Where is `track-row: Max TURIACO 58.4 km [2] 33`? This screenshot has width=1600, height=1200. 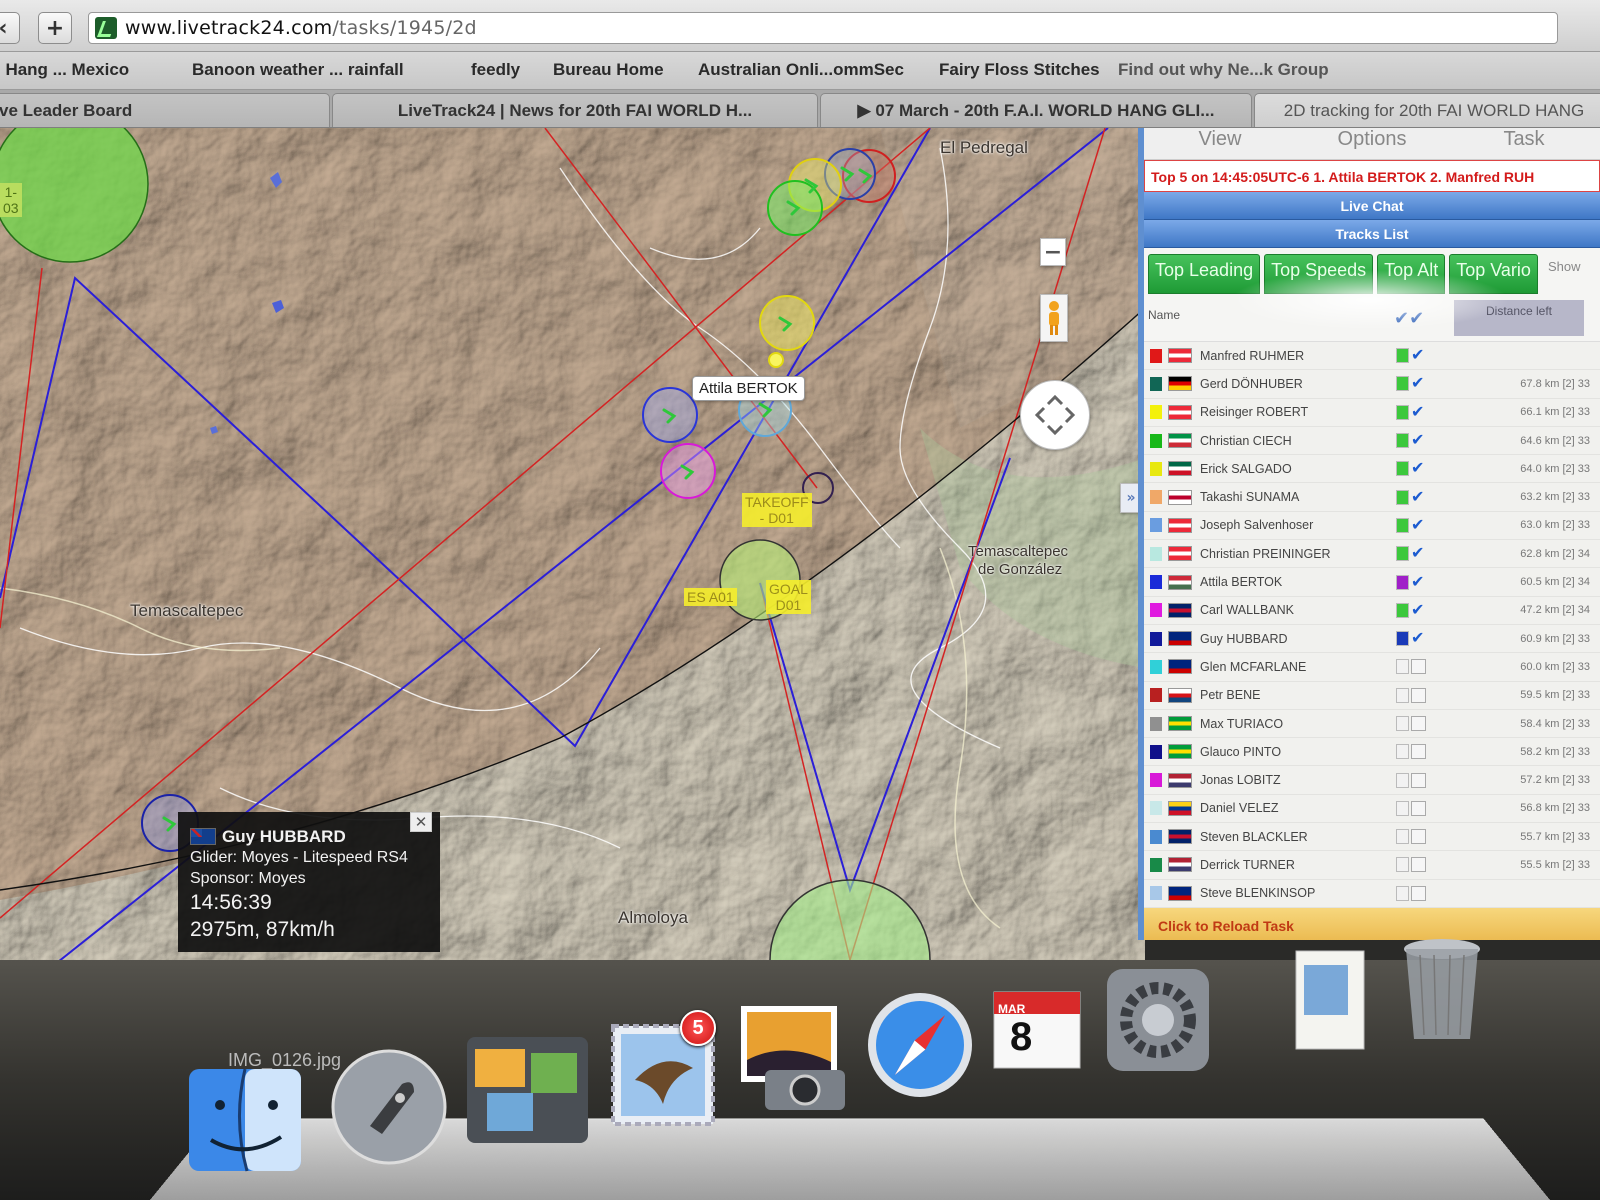 track-row: Max TURIACO 58.4 km [2] 33 is located at coordinates (1372, 724).